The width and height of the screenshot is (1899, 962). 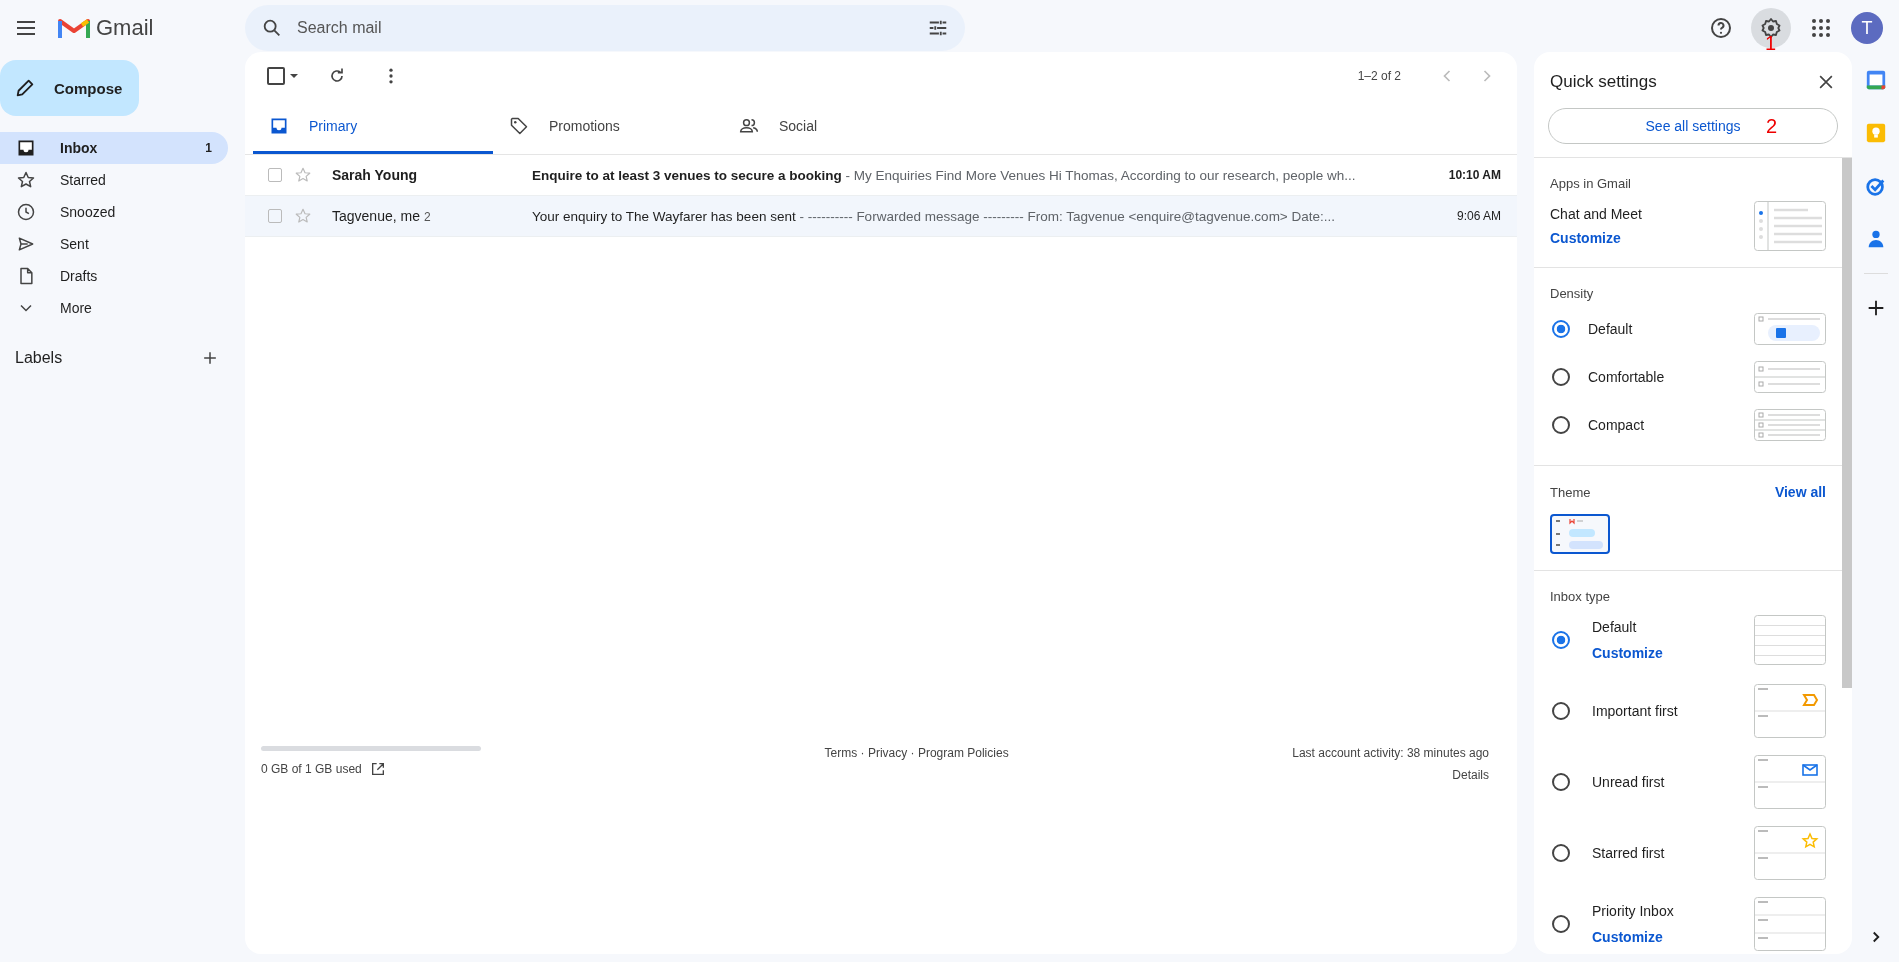 I want to click on footer-links: Terms · Privacy · Program Policies, so click(x=916, y=753).